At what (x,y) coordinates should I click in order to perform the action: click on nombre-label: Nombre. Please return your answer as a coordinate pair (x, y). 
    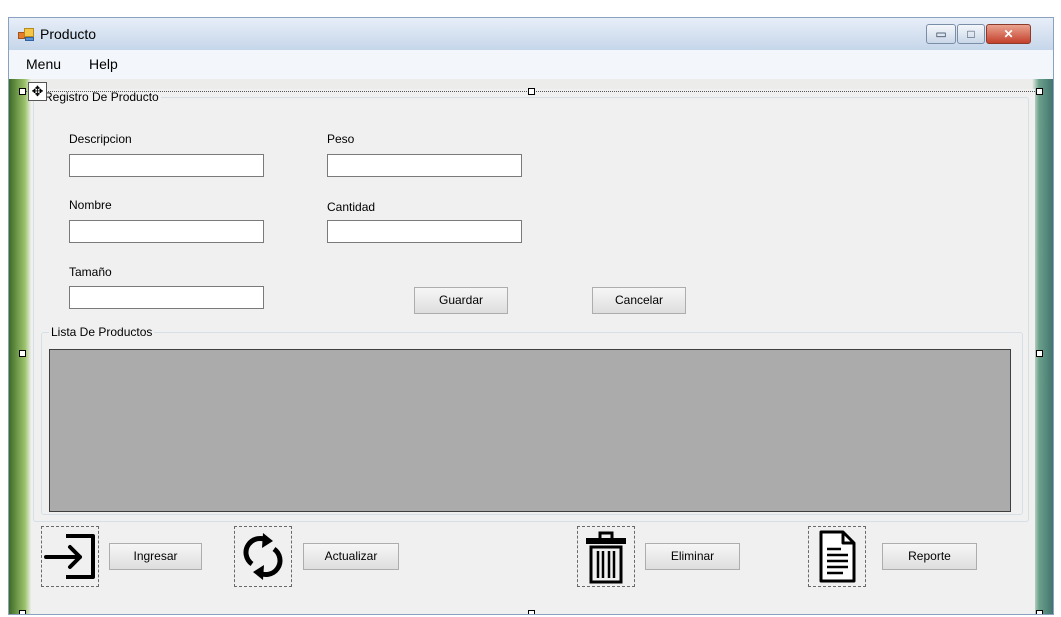
    Looking at the image, I should click on (90, 205).